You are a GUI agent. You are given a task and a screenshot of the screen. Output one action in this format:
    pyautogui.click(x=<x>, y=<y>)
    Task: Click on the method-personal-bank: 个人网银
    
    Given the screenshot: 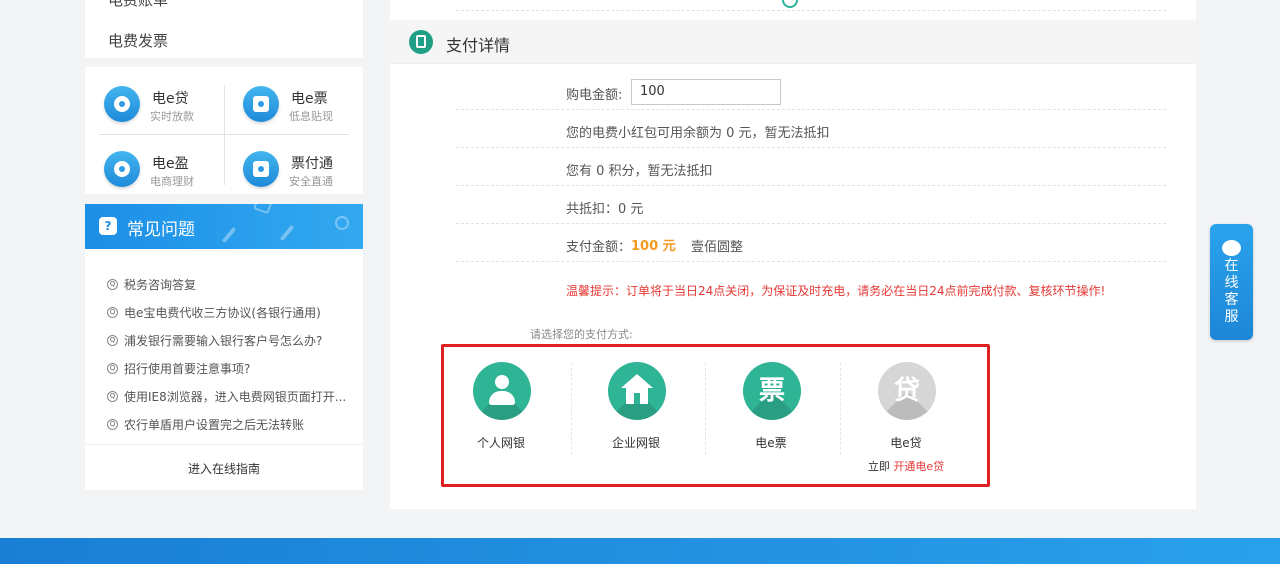 What is the action you would take?
    pyautogui.click(x=508, y=415)
    